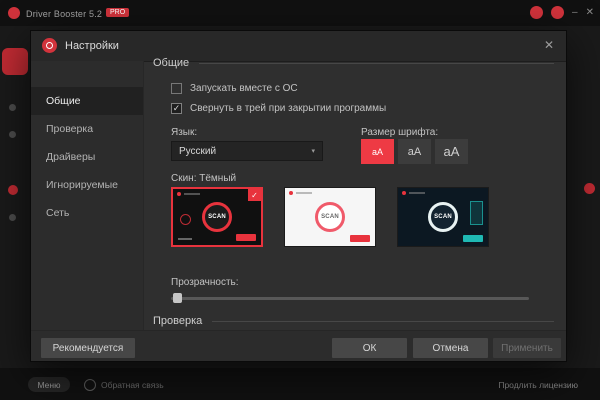 The image size is (600, 400). What do you see at coordinates (90, 385) in the screenshot?
I see `feedback-icon` at bounding box center [90, 385].